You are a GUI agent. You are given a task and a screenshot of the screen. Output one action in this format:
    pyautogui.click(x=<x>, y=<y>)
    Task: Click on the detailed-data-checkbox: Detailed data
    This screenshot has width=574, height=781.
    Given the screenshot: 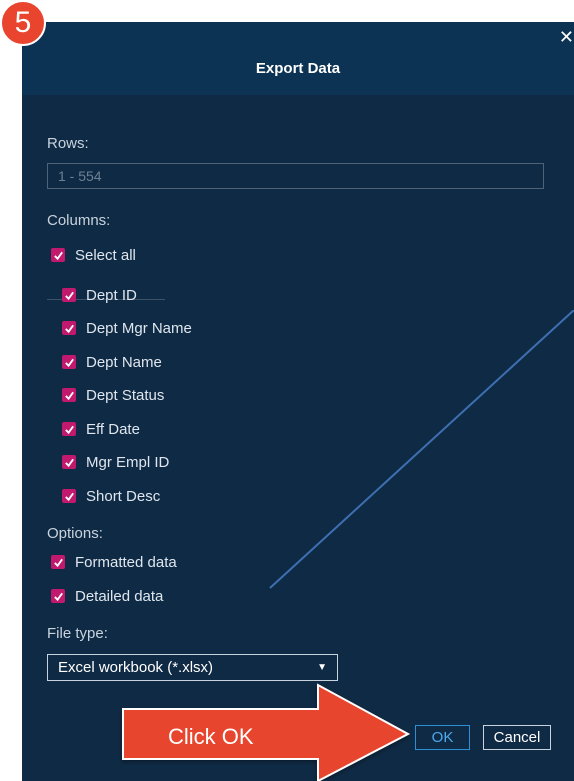 What is the action you would take?
    pyautogui.click(x=107, y=596)
    